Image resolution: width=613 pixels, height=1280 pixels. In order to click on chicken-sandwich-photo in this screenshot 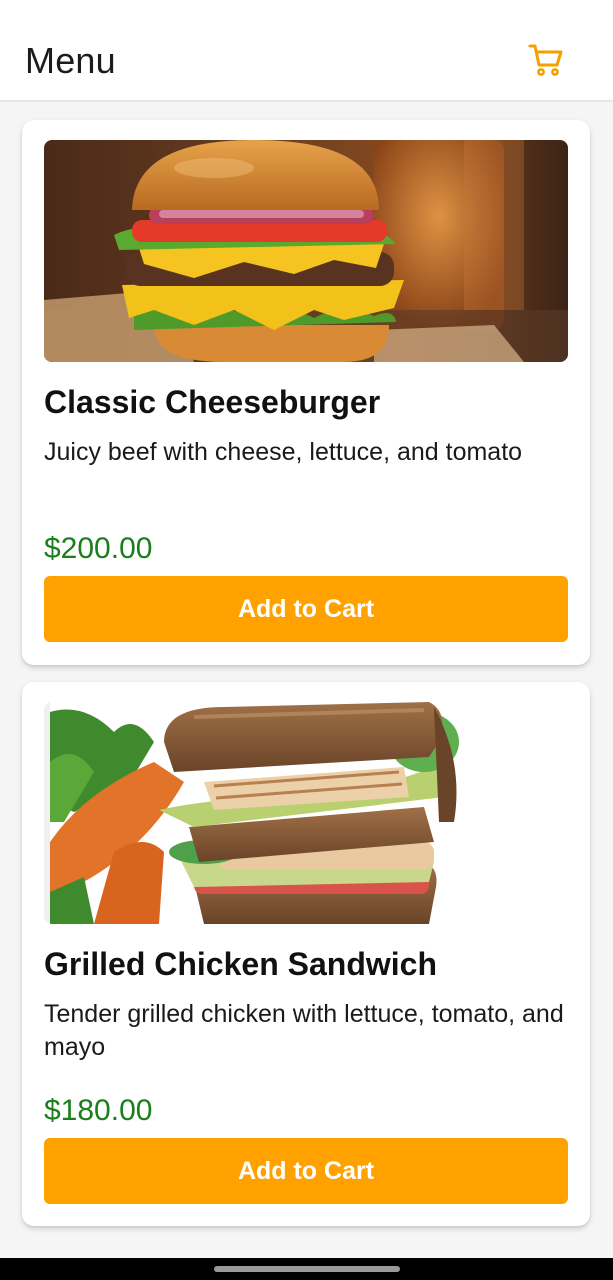, I will do `click(306, 813)`.